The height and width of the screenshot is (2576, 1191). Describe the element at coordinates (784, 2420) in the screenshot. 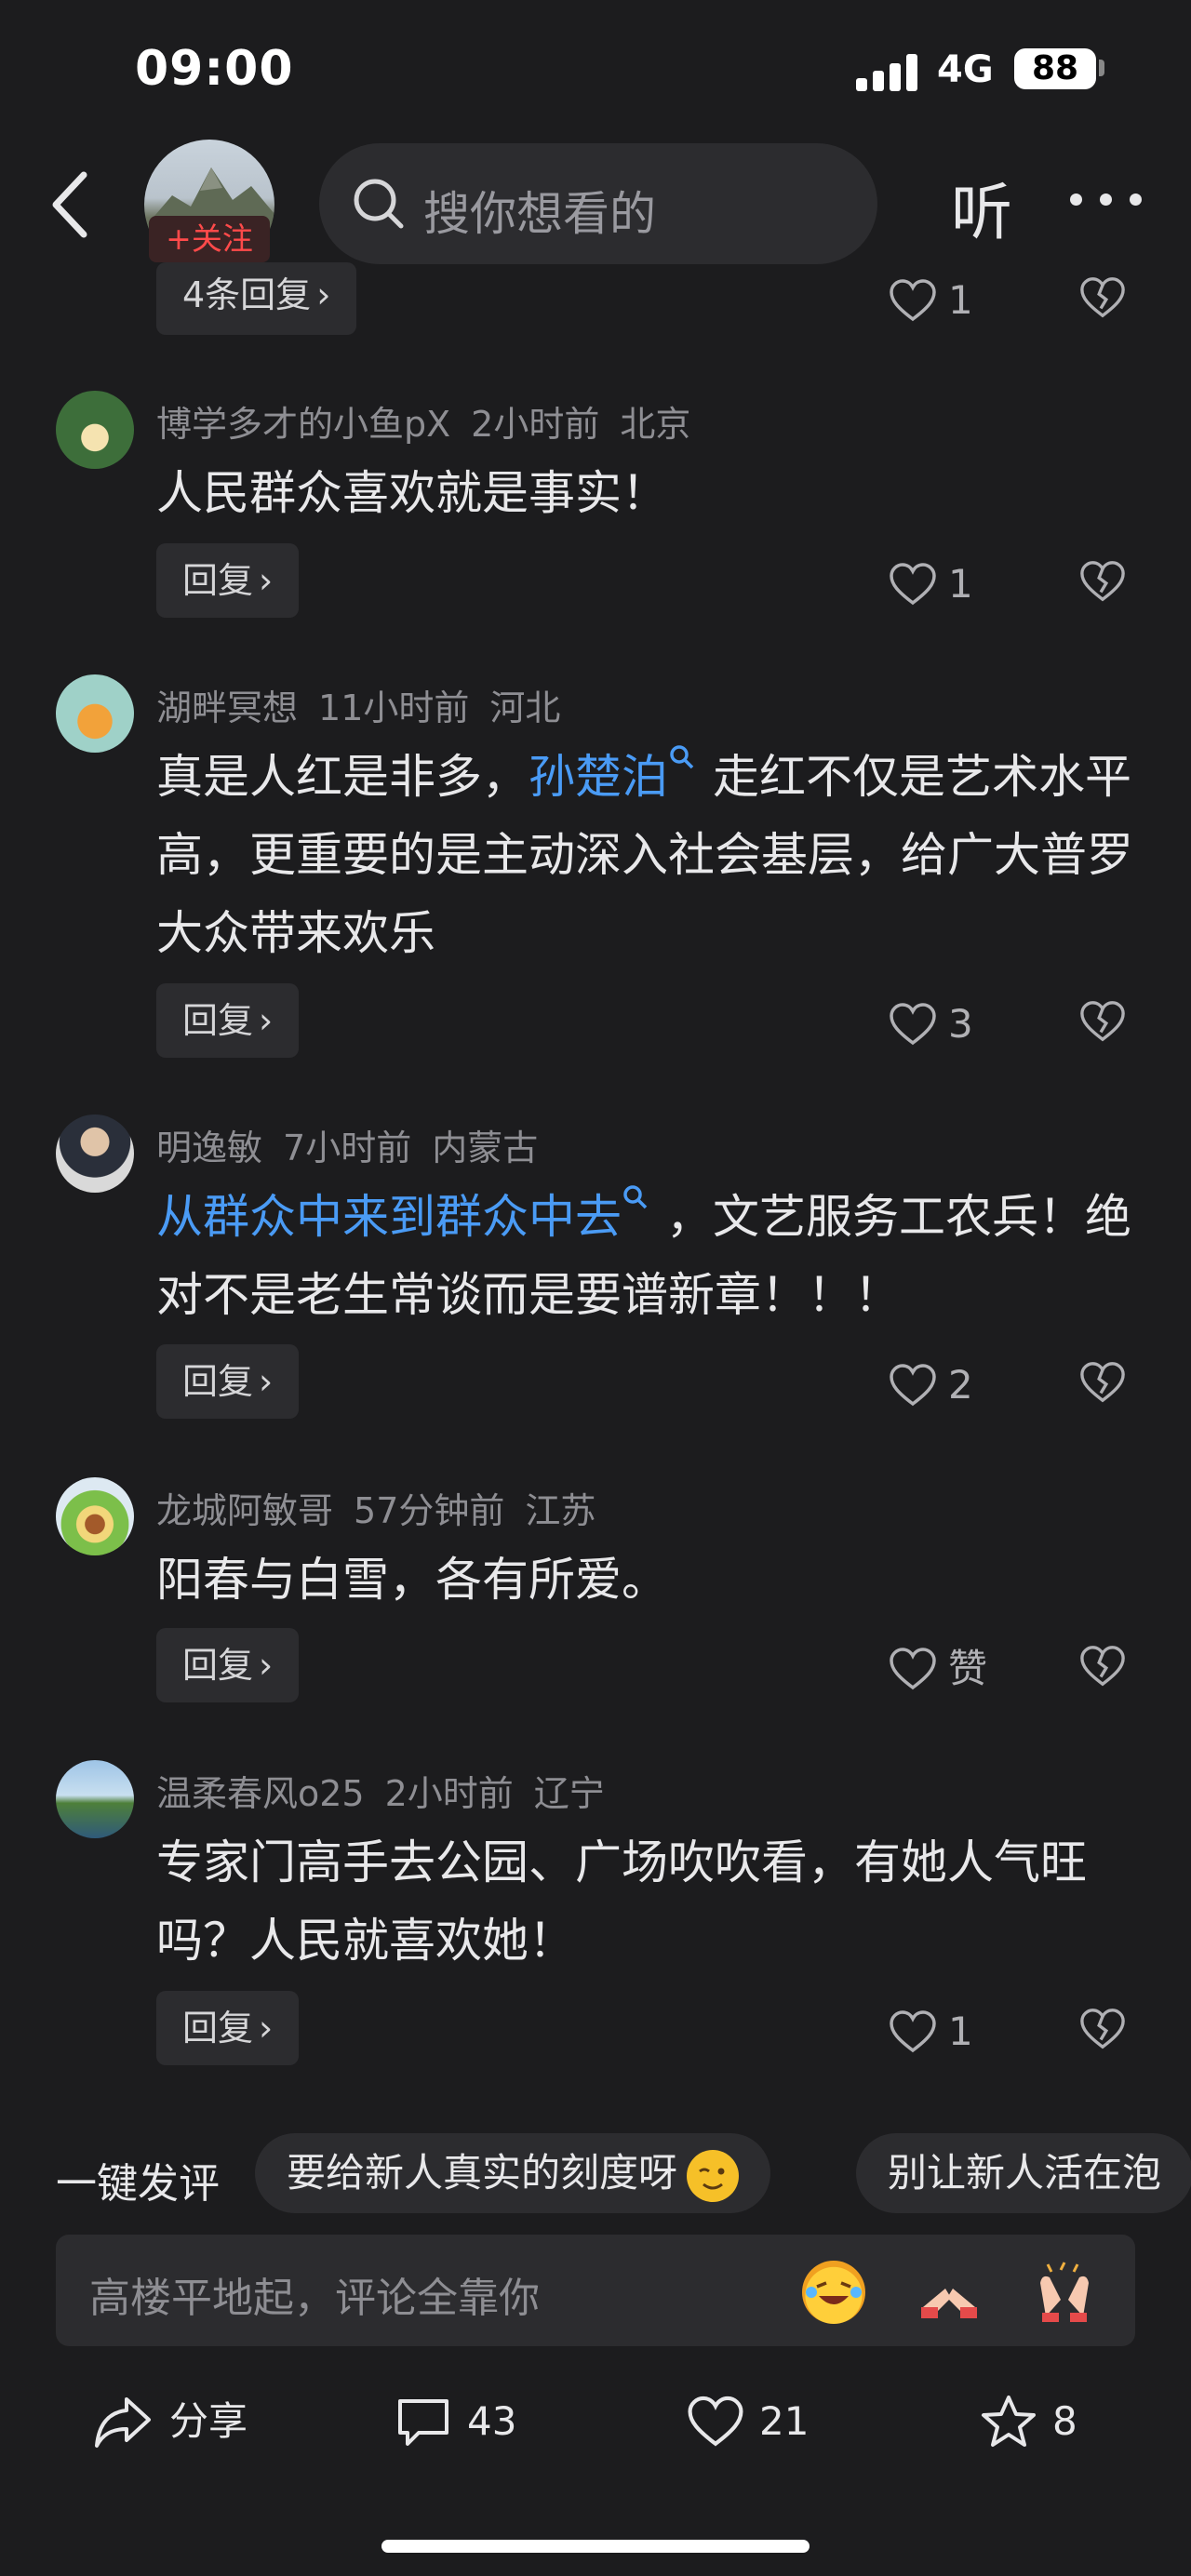

I see `likes-count: 21` at that location.